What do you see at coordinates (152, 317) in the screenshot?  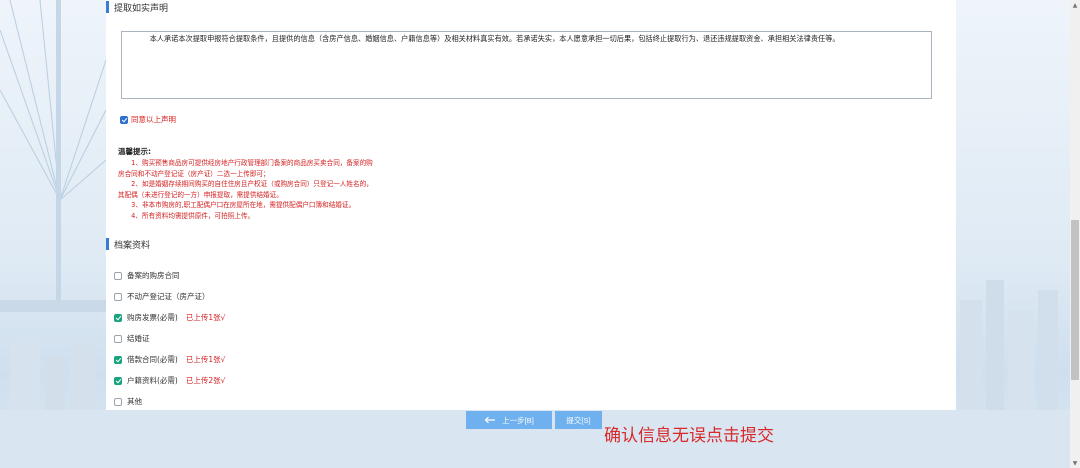 I see `file-label: 购房发票(必需)` at bounding box center [152, 317].